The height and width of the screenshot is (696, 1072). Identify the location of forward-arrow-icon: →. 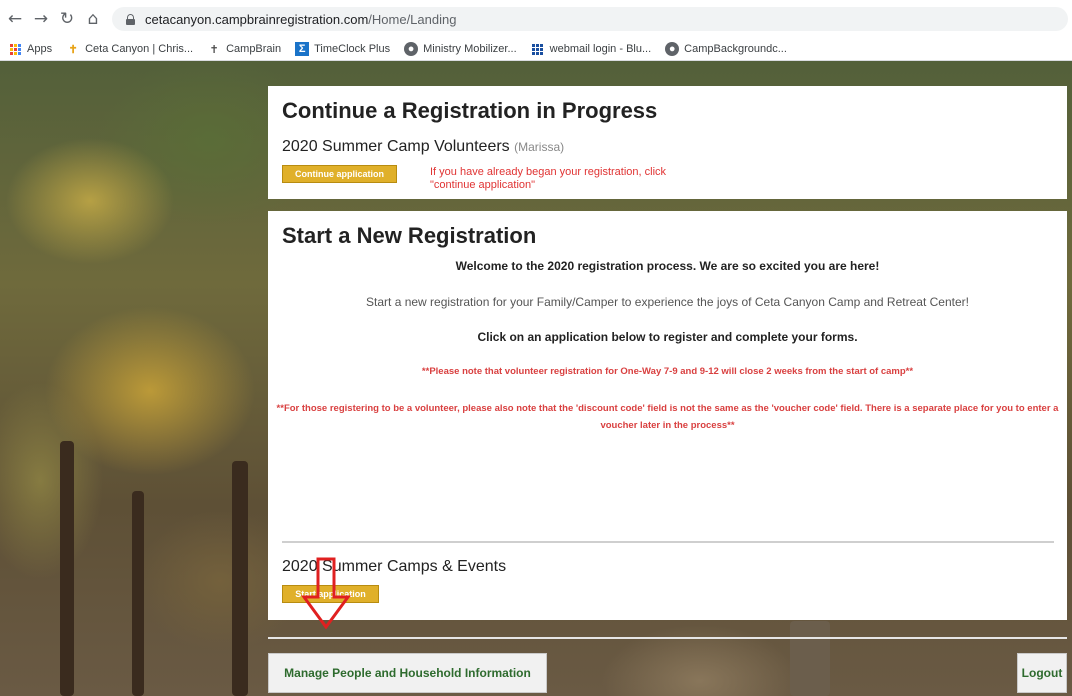
(41, 19).